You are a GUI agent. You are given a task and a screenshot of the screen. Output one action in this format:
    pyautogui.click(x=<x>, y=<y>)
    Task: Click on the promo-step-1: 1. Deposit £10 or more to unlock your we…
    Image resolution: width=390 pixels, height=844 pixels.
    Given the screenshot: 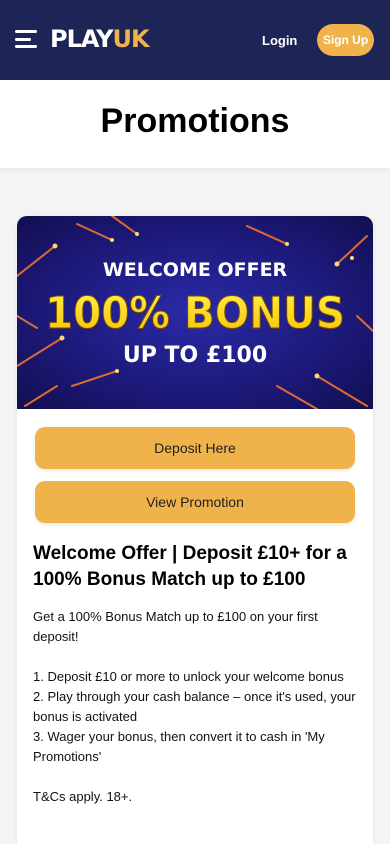 What is the action you would take?
    pyautogui.click(x=188, y=676)
    